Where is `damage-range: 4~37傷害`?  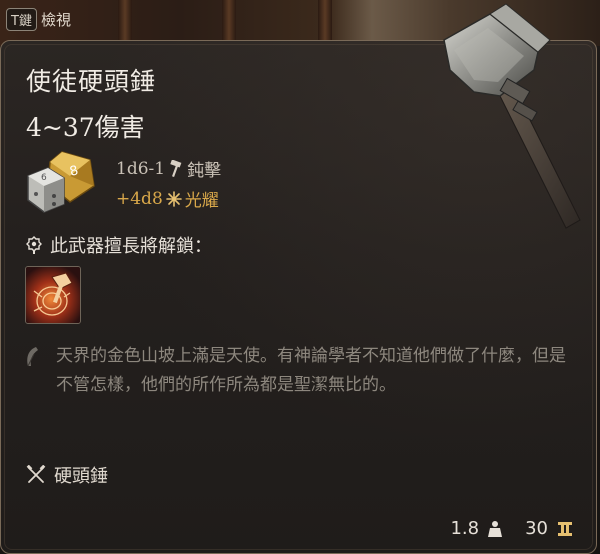
damage-range: 4~37傷害 is located at coordinates (85, 127).